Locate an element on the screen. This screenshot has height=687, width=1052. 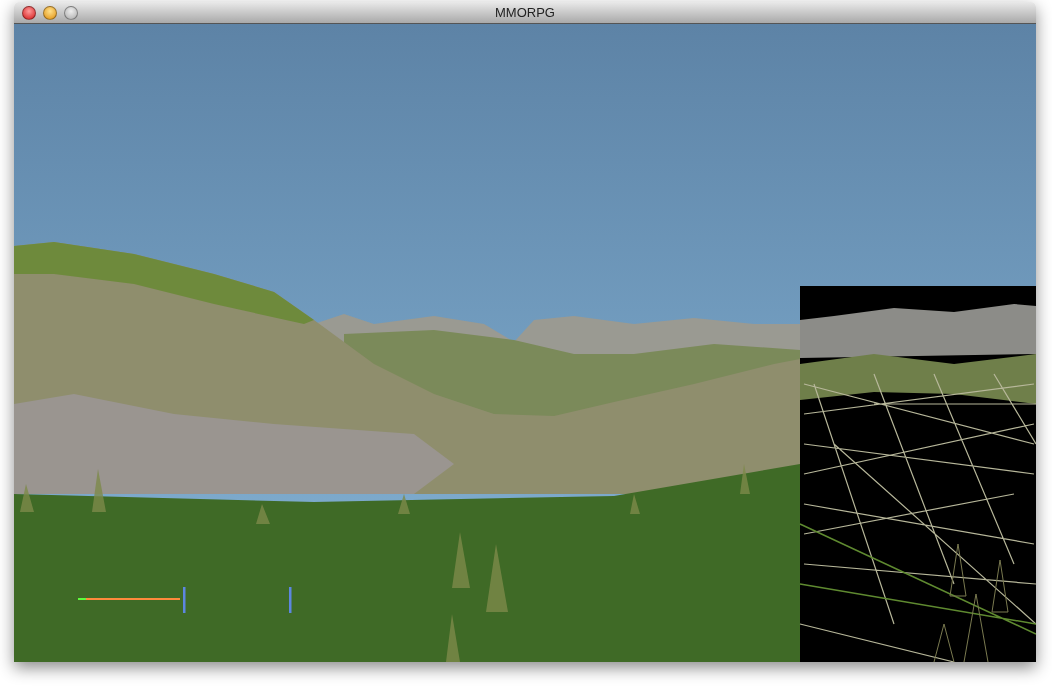
window-title: MMORPG is located at coordinates (525, 12).